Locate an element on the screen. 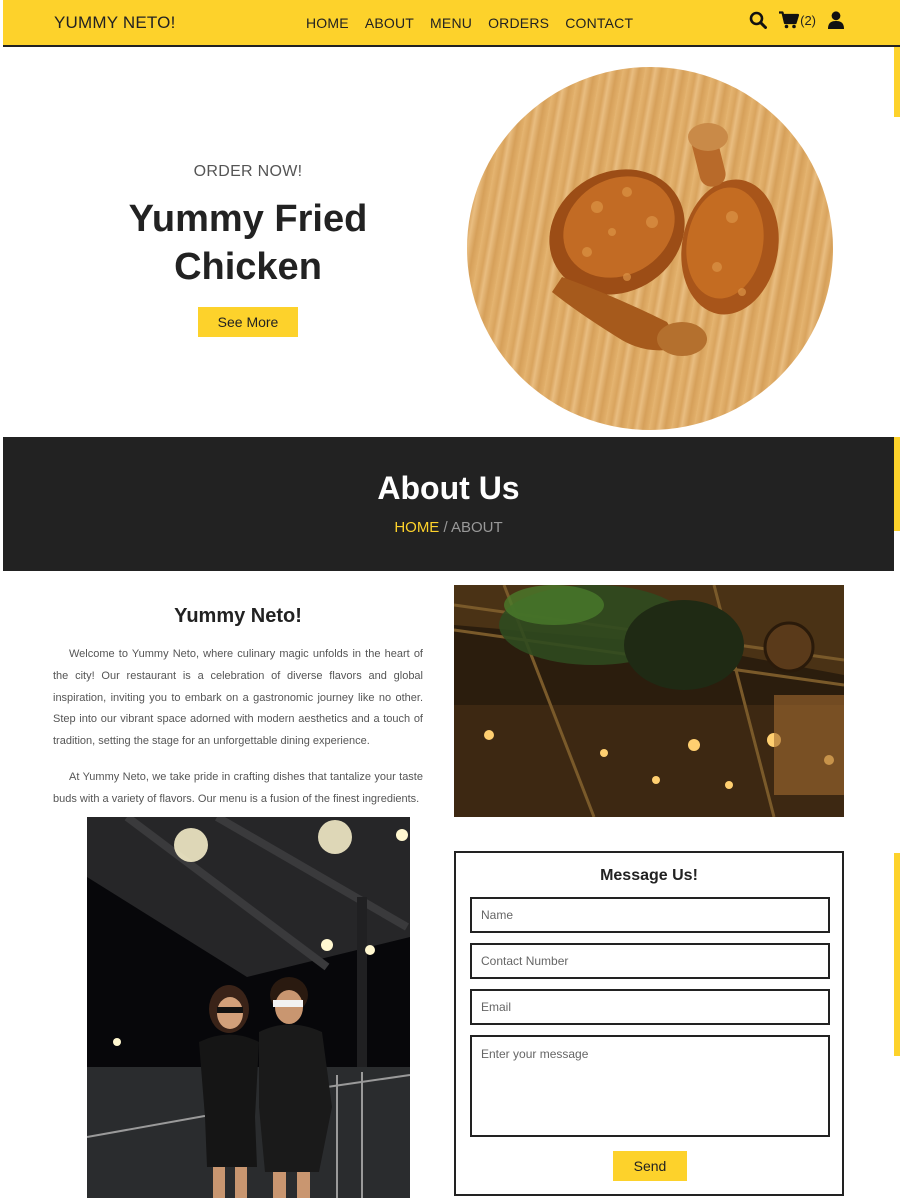 The width and height of the screenshot is (900, 1200). restaurant-interior-image is located at coordinates (649, 701).